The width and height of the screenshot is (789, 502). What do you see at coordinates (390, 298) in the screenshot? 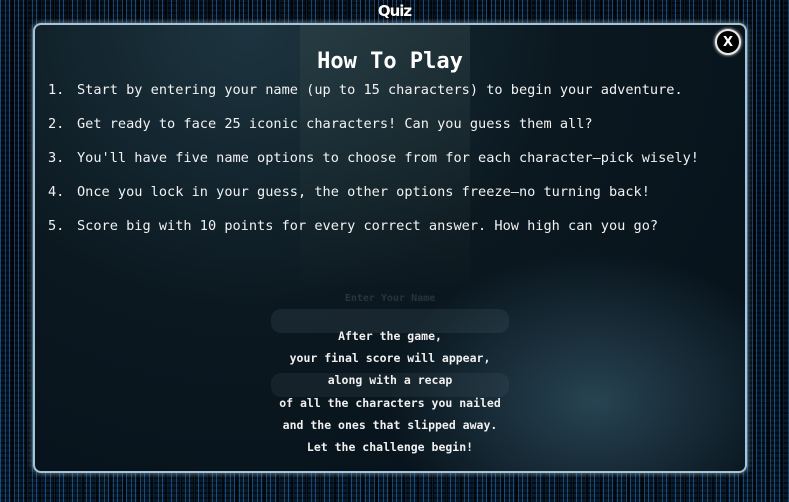
I see `background-name-label: Enter Your Name` at bounding box center [390, 298].